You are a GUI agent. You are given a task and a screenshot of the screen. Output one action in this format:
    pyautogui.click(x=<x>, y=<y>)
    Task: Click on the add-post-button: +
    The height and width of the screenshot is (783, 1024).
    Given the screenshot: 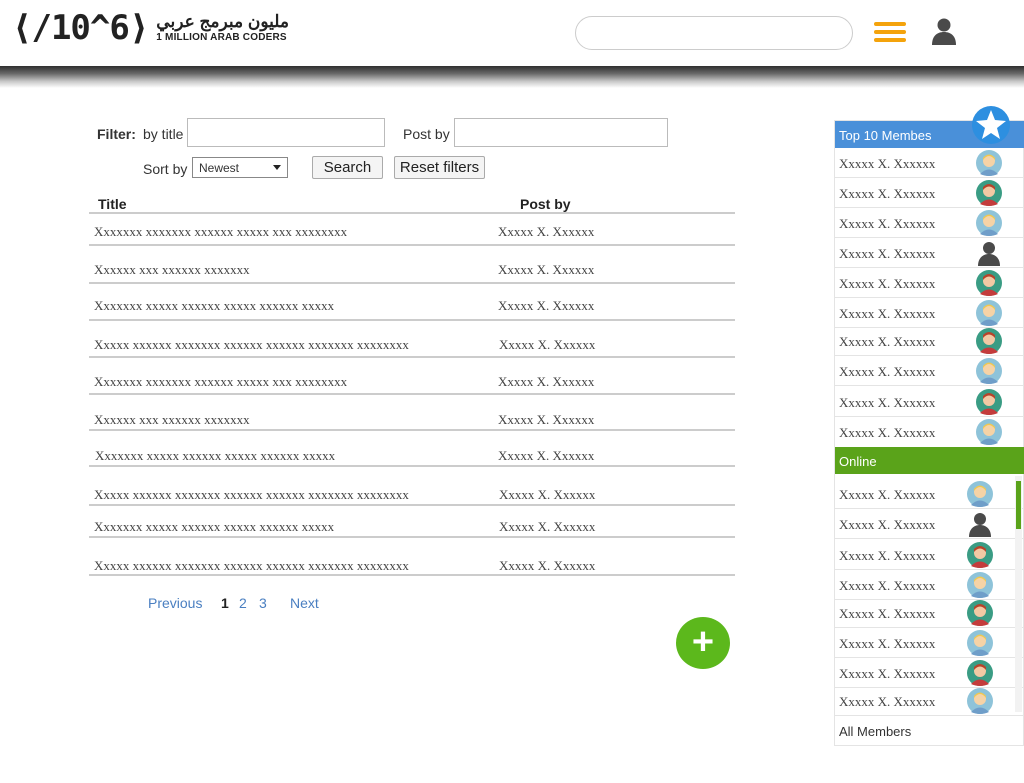 What is the action you would take?
    pyautogui.click(x=703, y=643)
    